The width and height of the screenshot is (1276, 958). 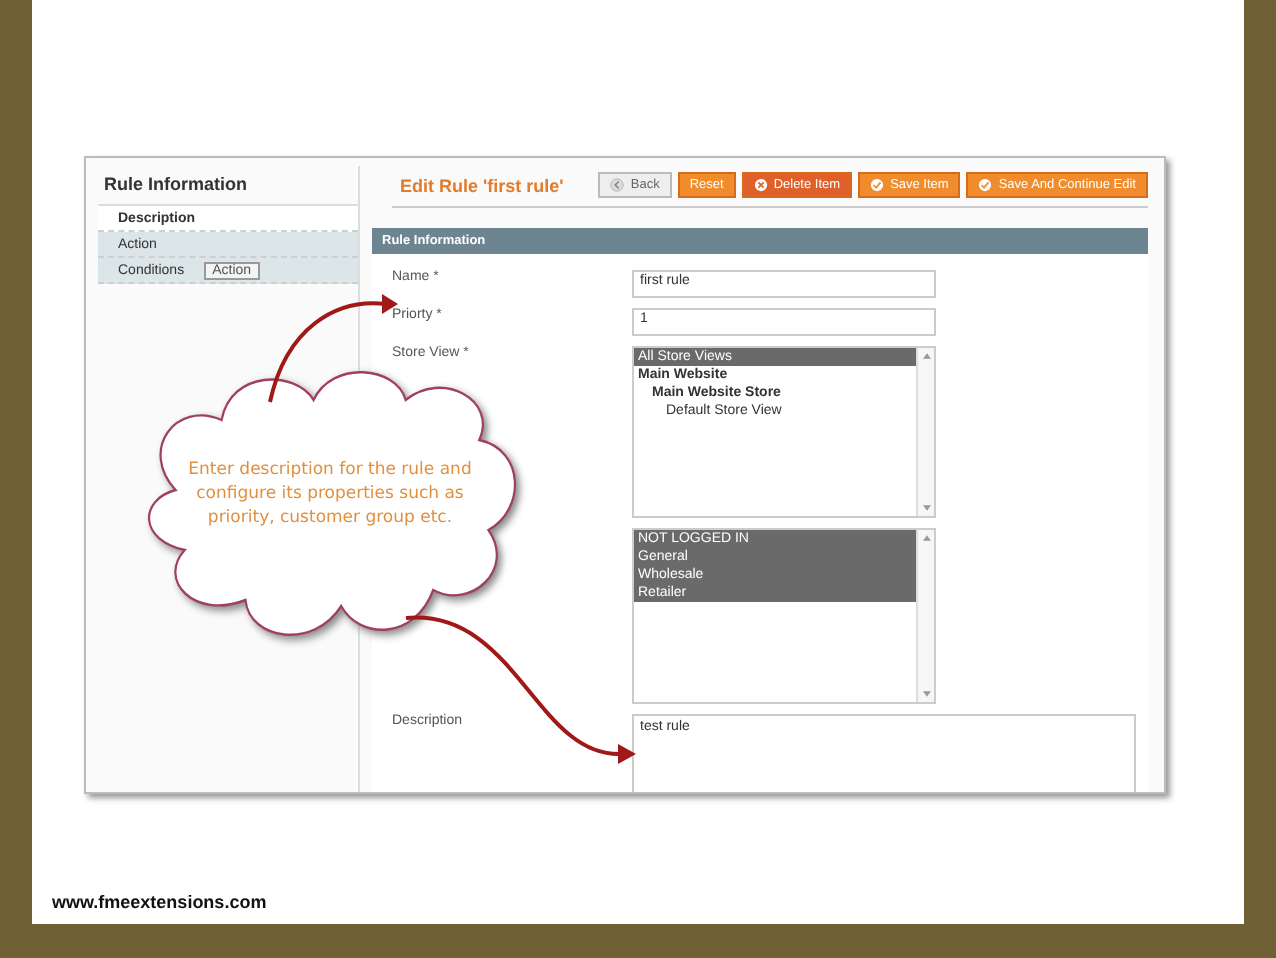 What do you see at coordinates (330, 494) in the screenshot?
I see `callout-text: Enter description for the rule and configure its properties such as priority, customer group etc.` at bounding box center [330, 494].